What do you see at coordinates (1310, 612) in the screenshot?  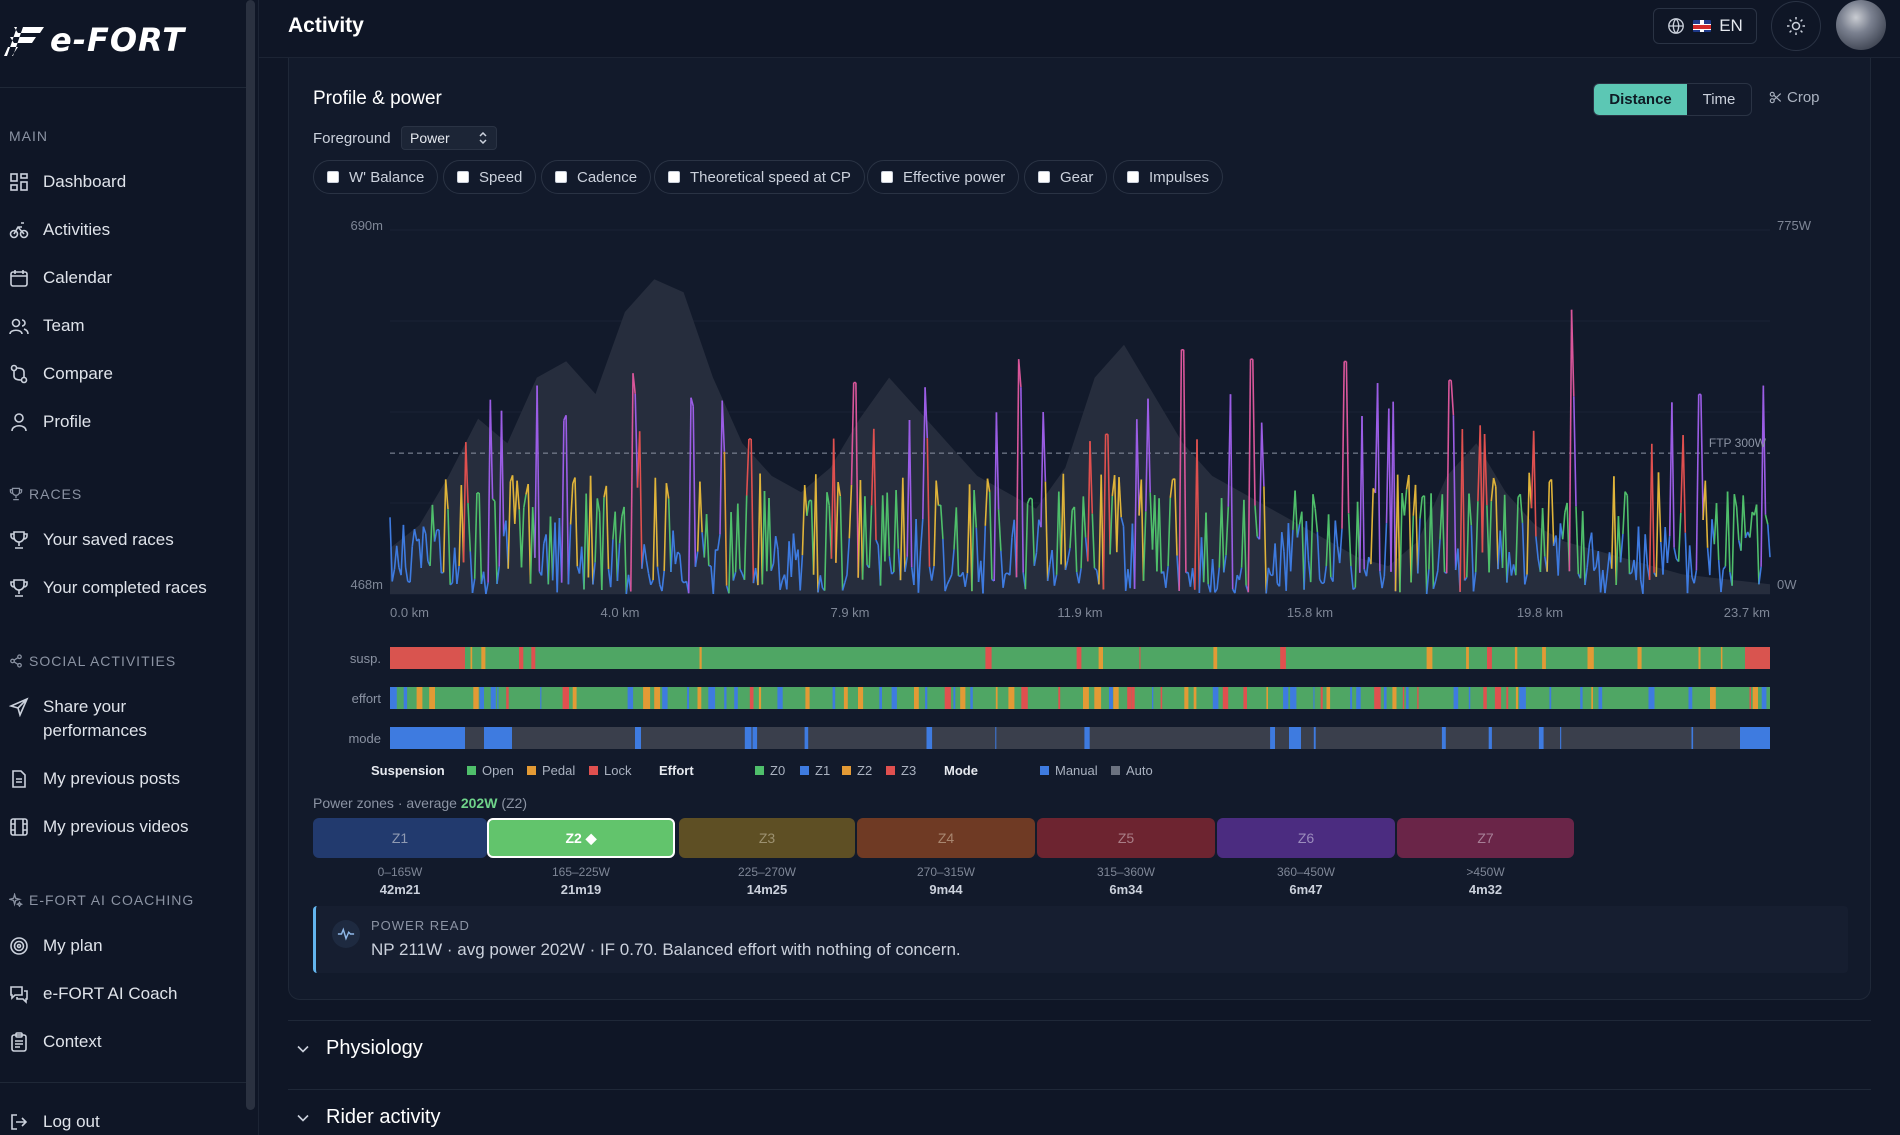 I see `x-tick-label: 15.8 km` at bounding box center [1310, 612].